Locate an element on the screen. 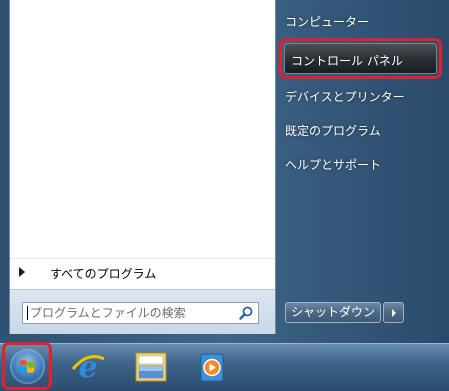  start-button is located at coordinates (27, 366).